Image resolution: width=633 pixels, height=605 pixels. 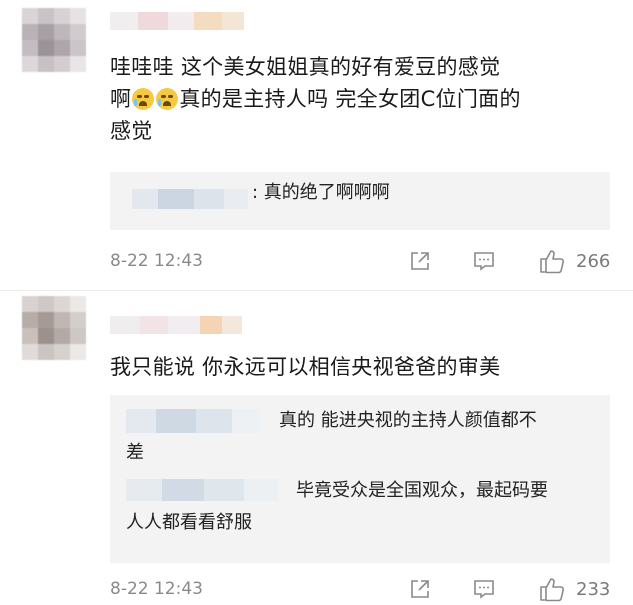 I want to click on comment-text-line: 我只能说 你永远可以相信央视爸爸的审美, so click(x=305, y=367).